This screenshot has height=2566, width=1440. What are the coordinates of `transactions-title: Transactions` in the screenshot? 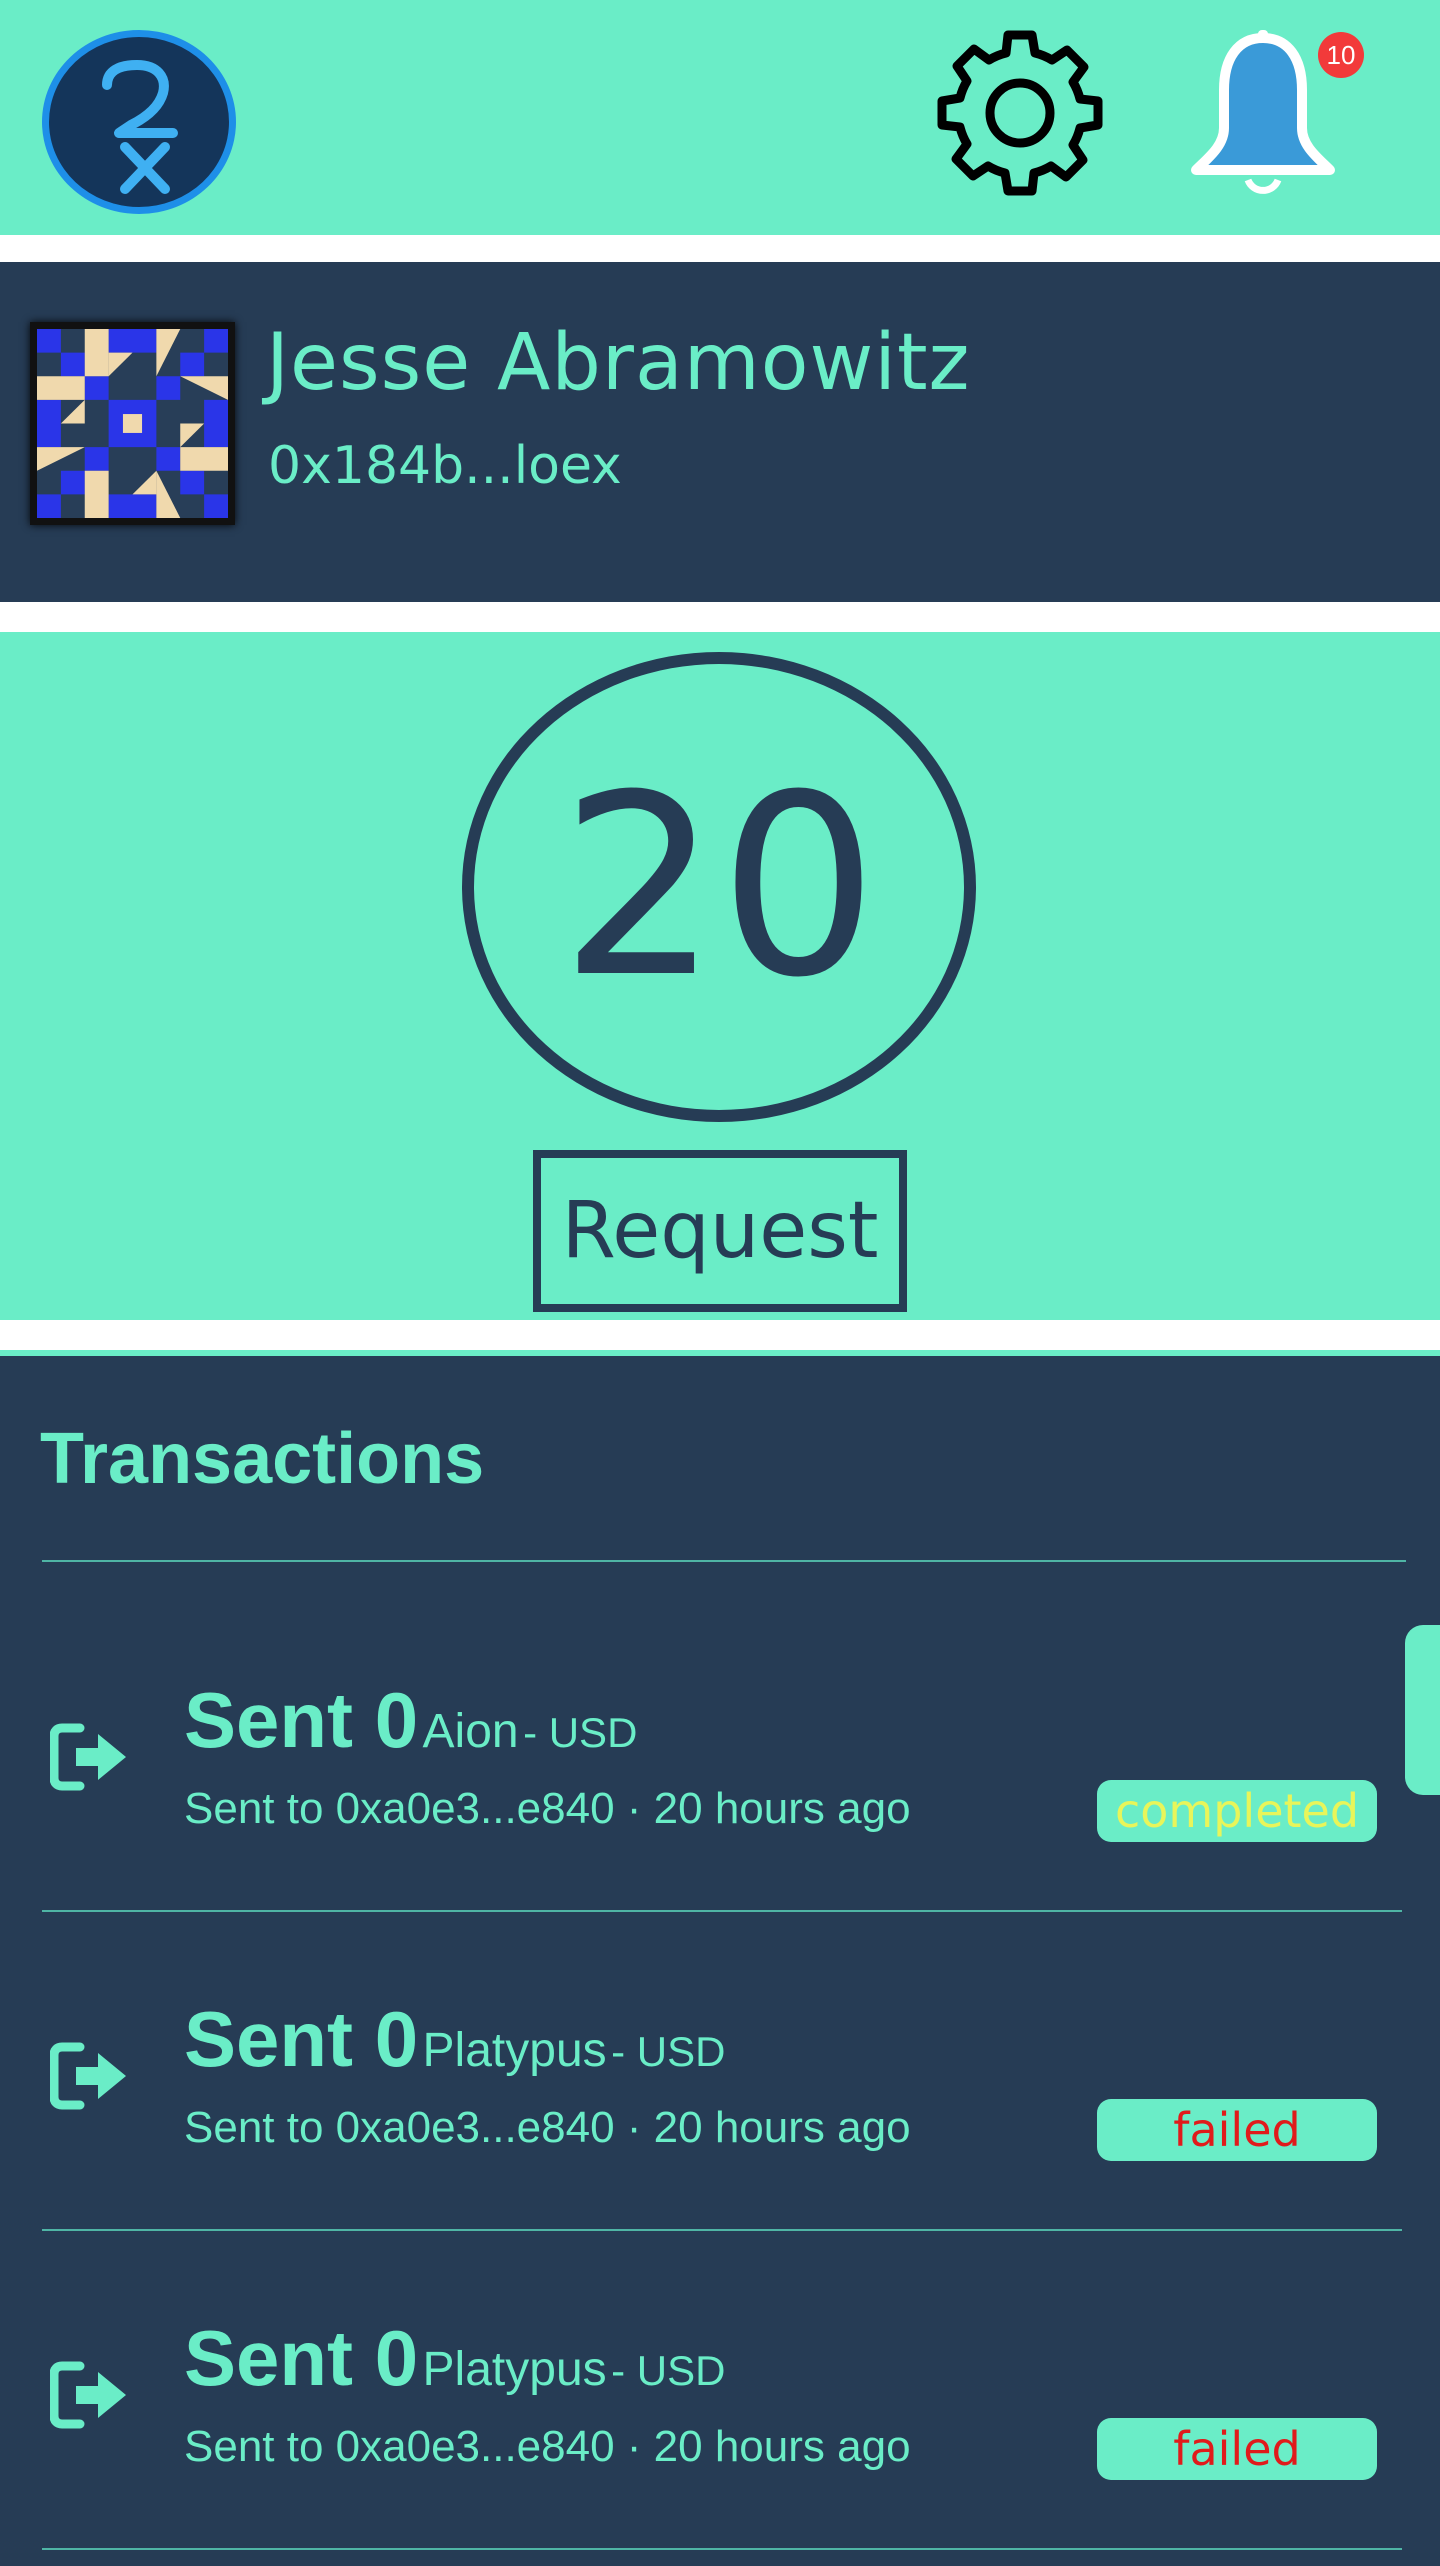 It's located at (262, 1459).